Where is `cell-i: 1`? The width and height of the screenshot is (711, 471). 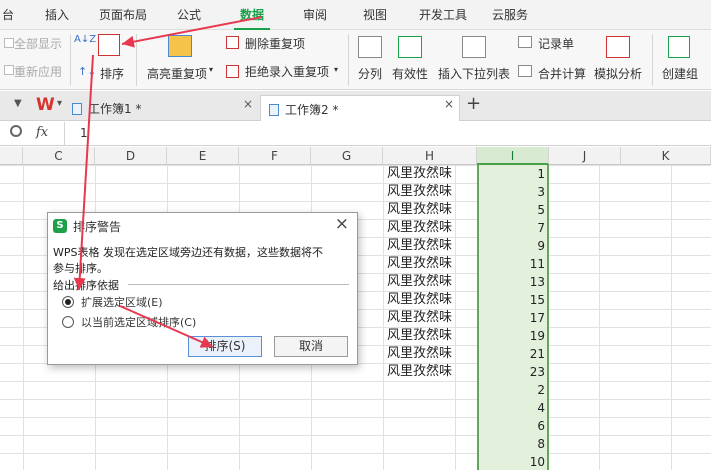 cell-i: 1 is located at coordinates (513, 174).